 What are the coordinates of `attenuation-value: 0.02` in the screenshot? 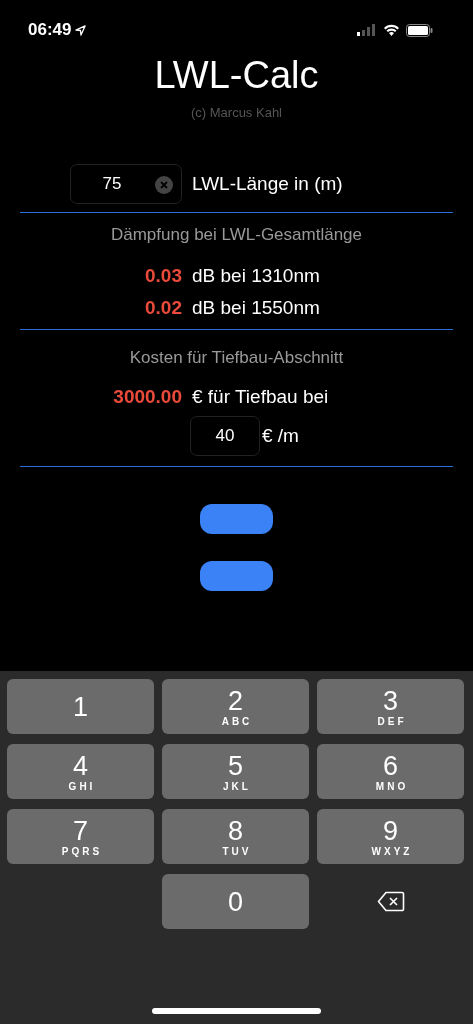 It's located at (163, 308).